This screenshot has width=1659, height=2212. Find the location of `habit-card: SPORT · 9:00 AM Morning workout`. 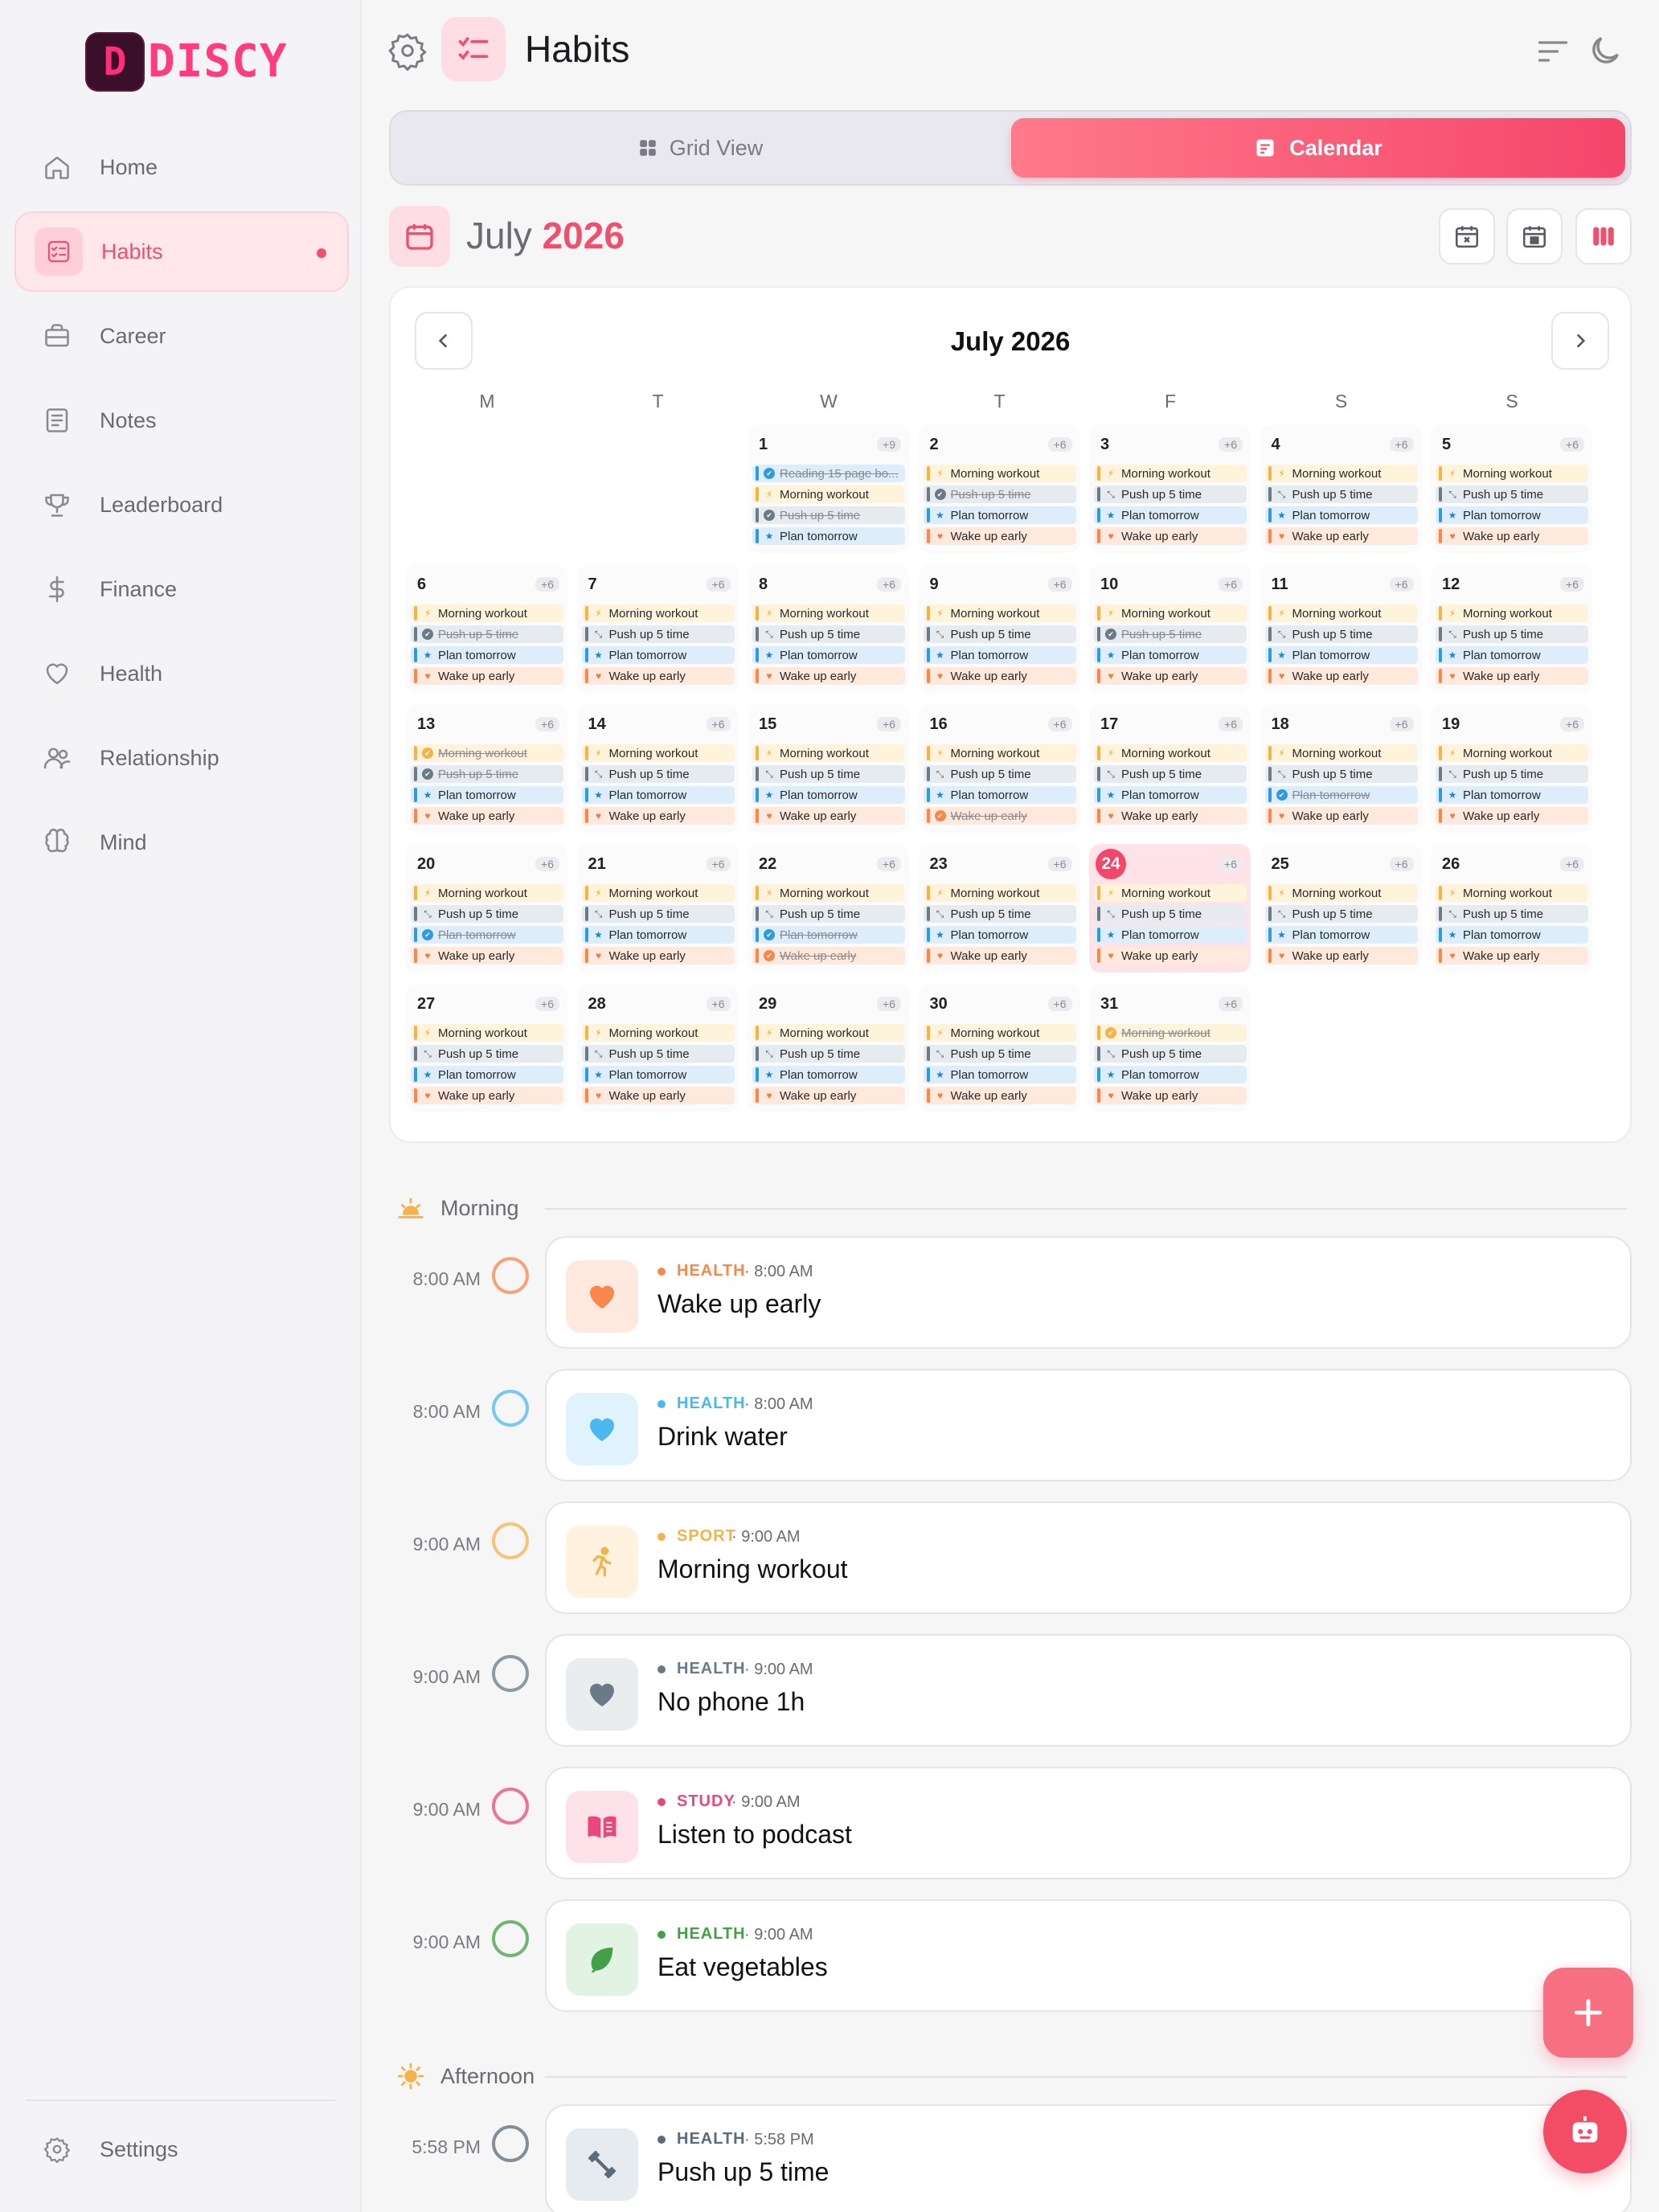

habit-card: SPORT · 9:00 AM Morning workout is located at coordinates (1088, 1557).